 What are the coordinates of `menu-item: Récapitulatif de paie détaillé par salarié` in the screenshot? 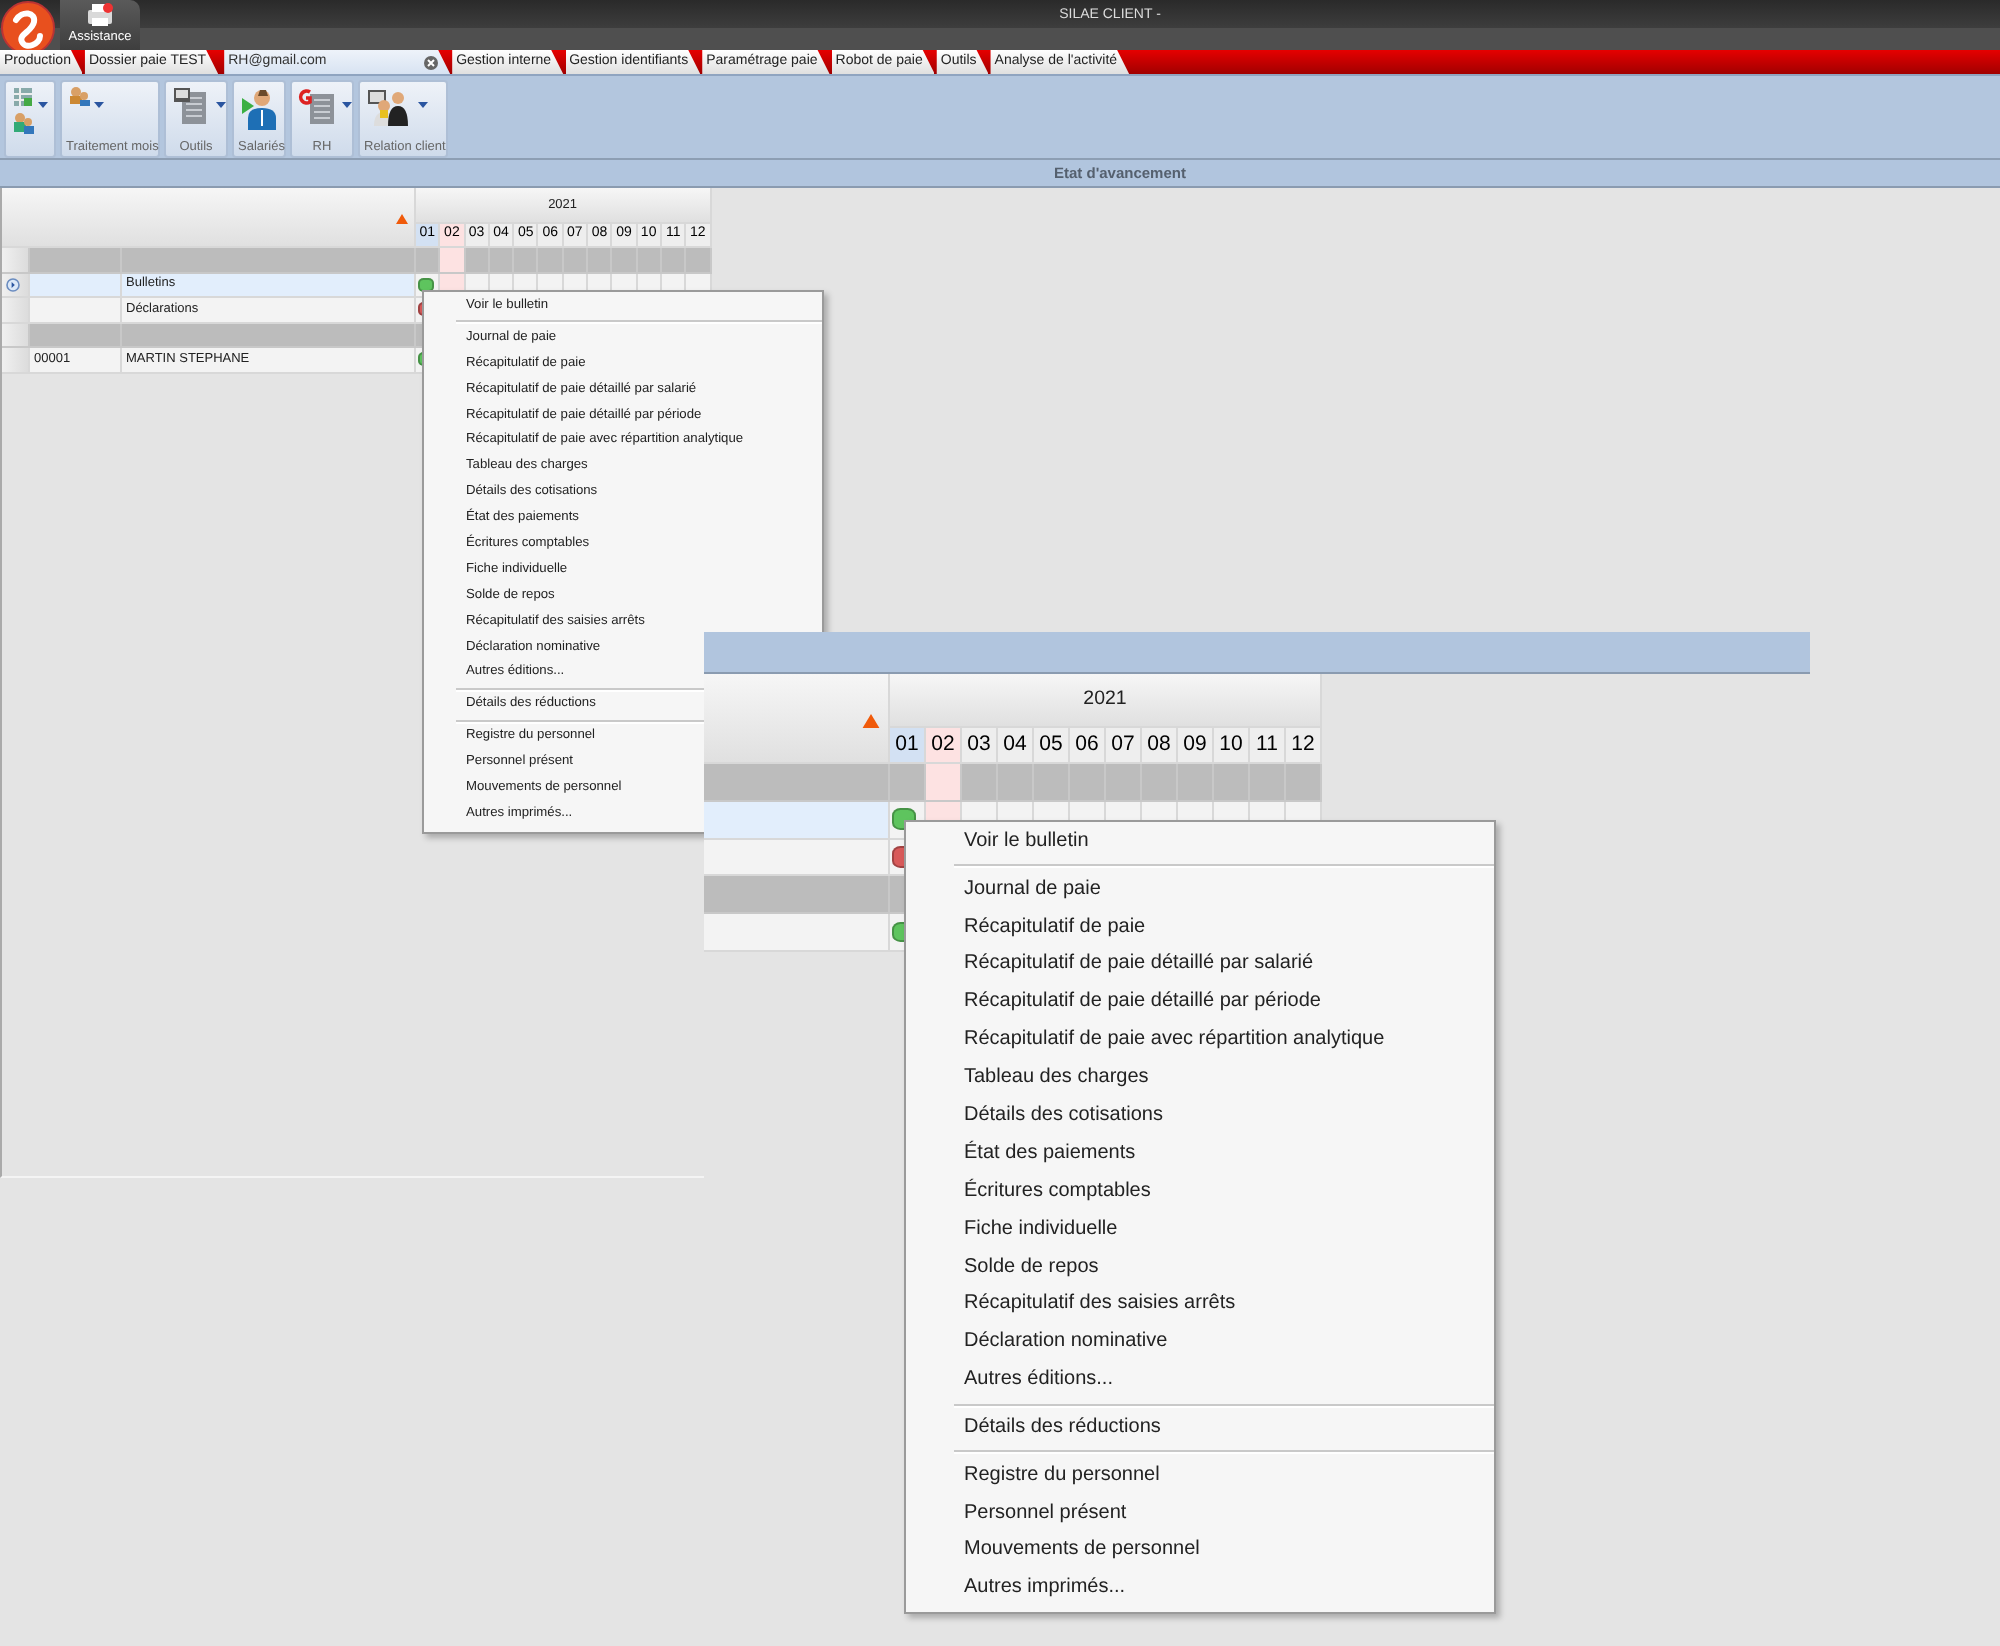 It's located at (1139, 965).